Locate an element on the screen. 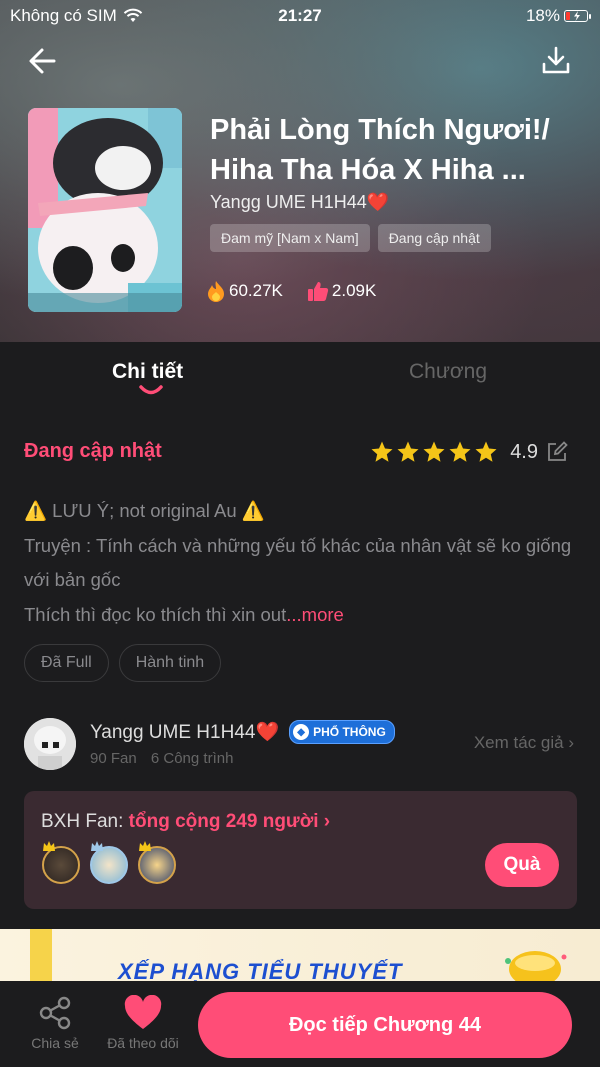  tag-status: Đang cập nhật is located at coordinates (434, 238).